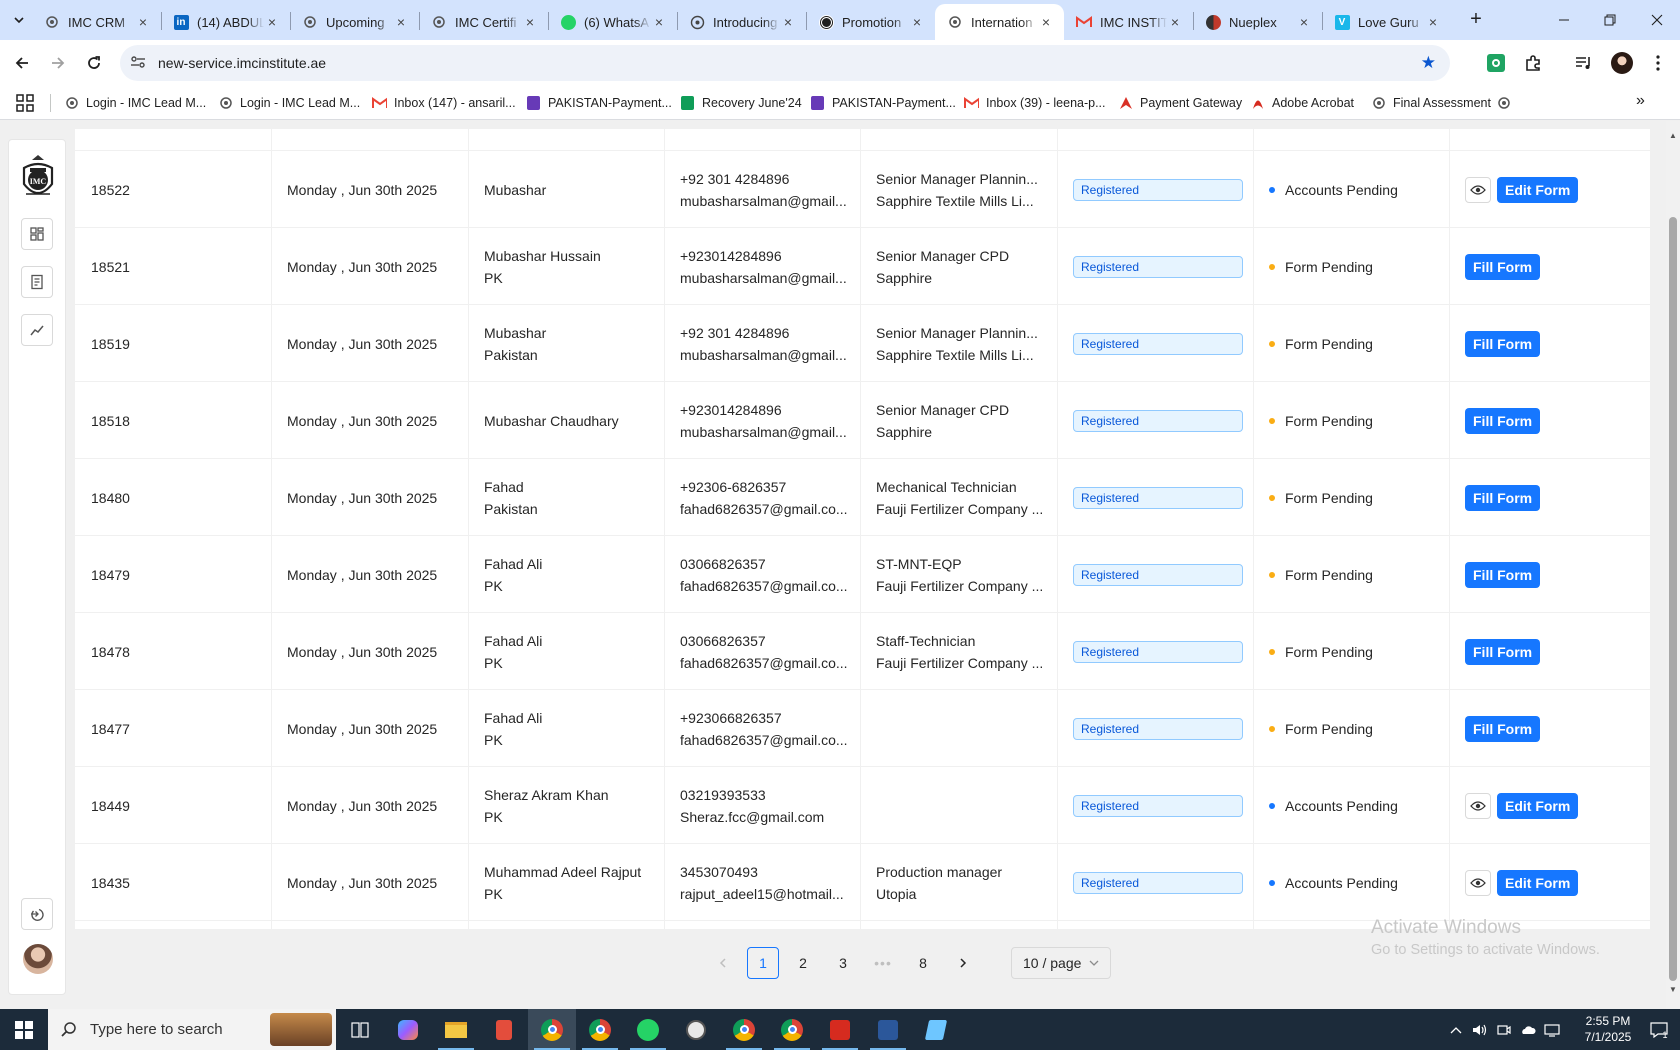  What do you see at coordinates (96, 22) in the screenshot?
I see `browser-tab: IMC CRM ×` at bounding box center [96, 22].